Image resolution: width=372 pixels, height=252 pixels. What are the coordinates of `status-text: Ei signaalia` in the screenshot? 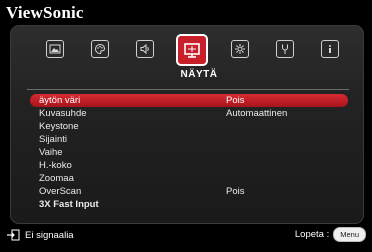 It's located at (49, 235).